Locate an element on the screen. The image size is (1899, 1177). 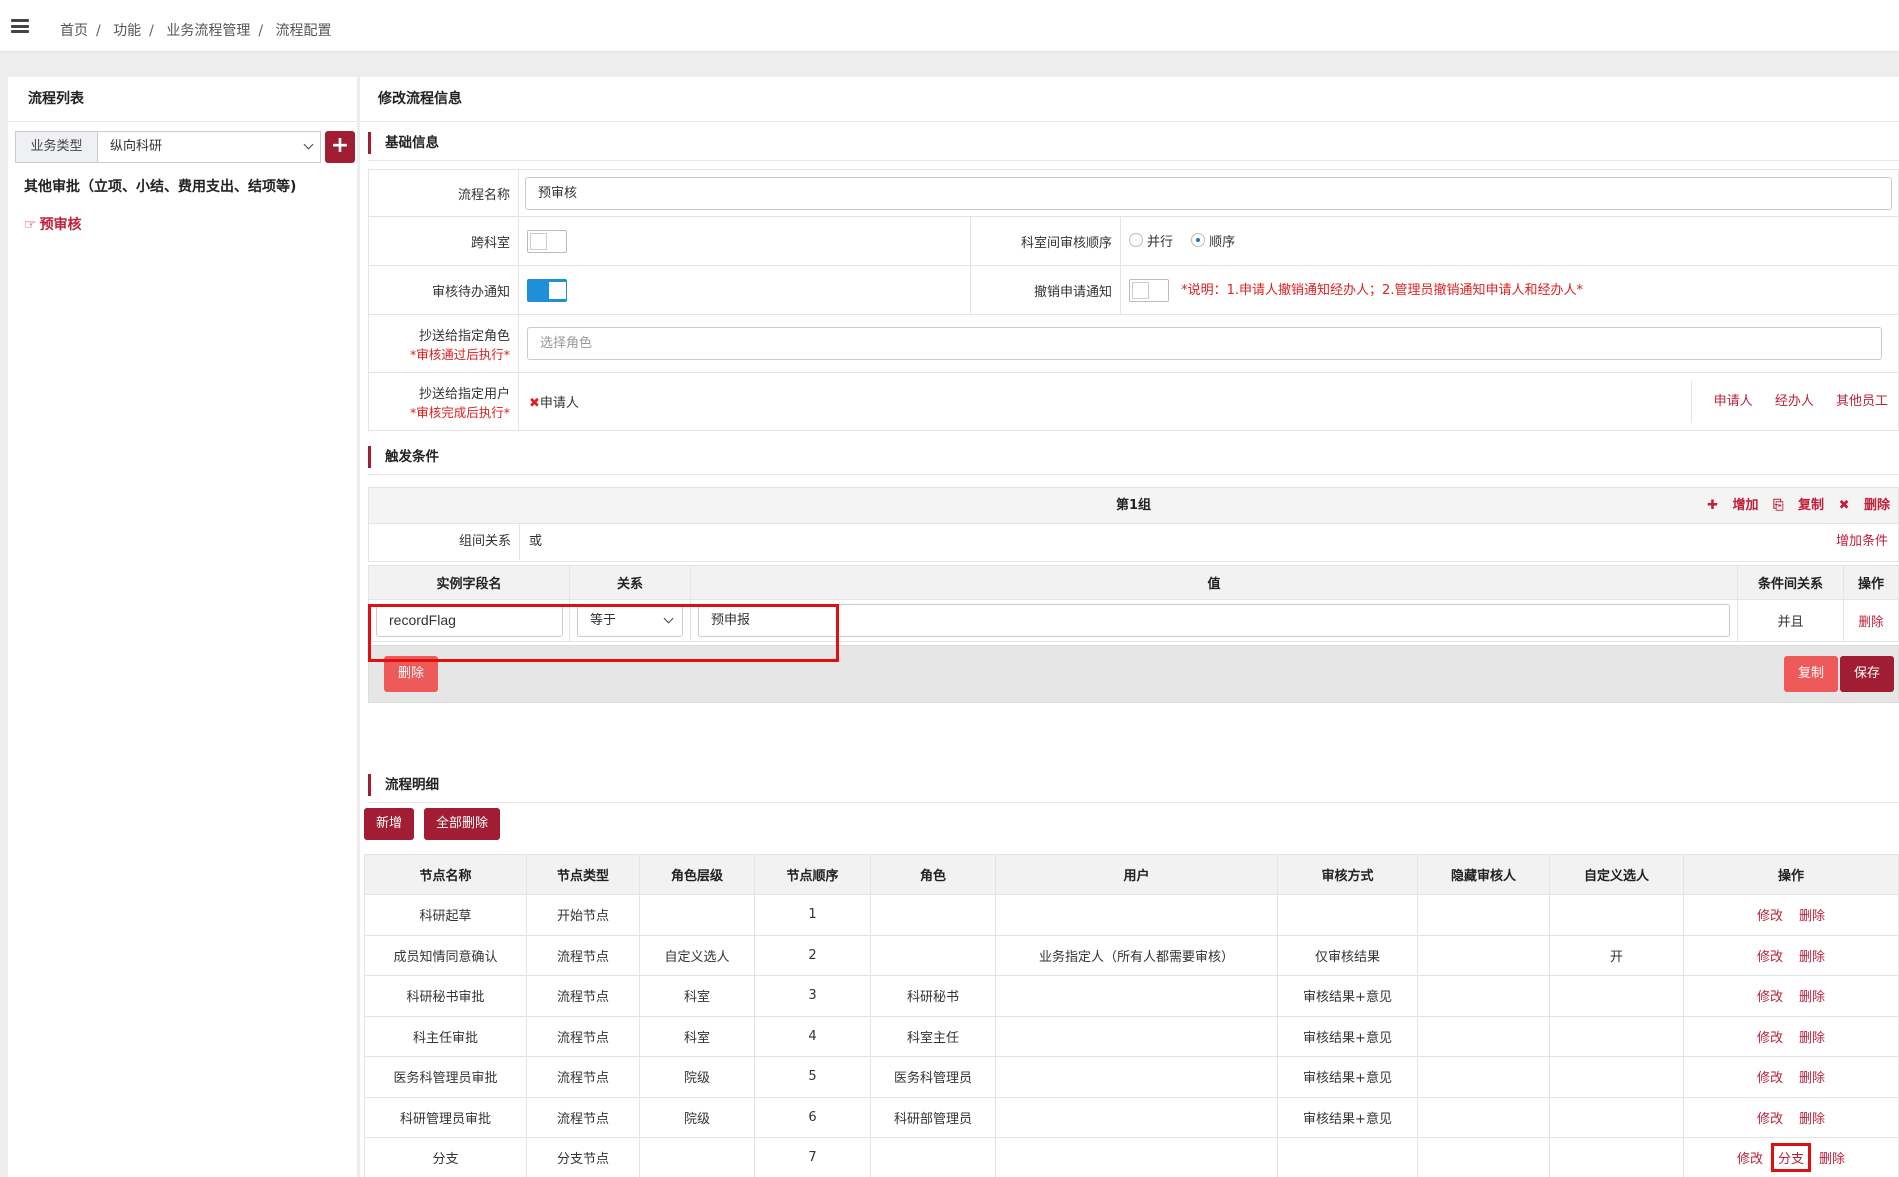
condition-logic: 并且 is located at coordinates (1790, 620).